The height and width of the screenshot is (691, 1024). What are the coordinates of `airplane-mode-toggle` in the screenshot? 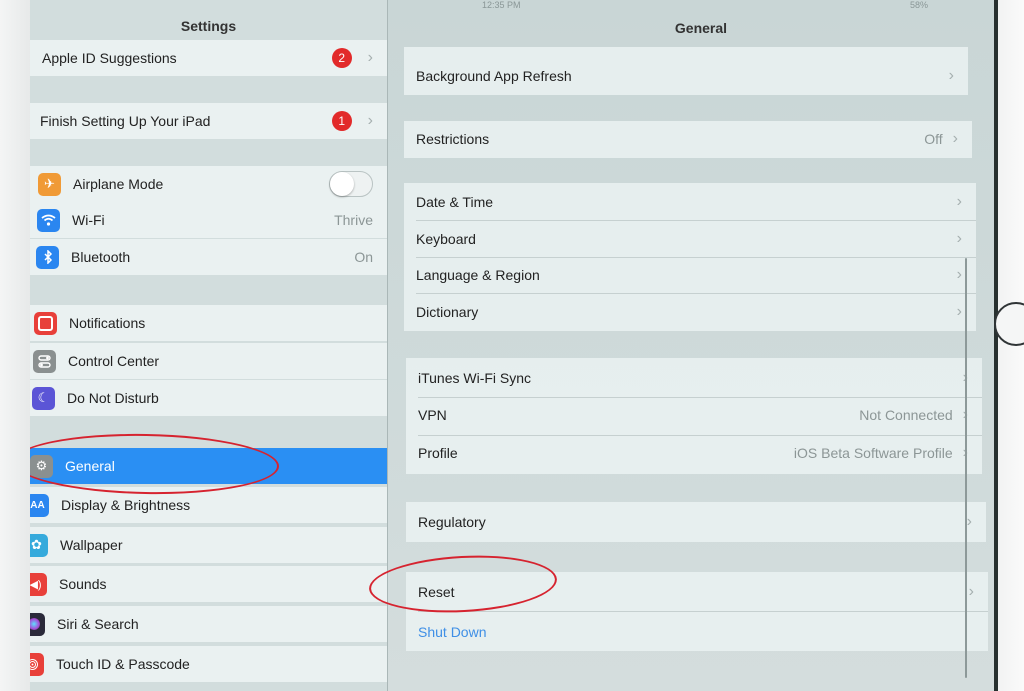 It's located at (351, 184).